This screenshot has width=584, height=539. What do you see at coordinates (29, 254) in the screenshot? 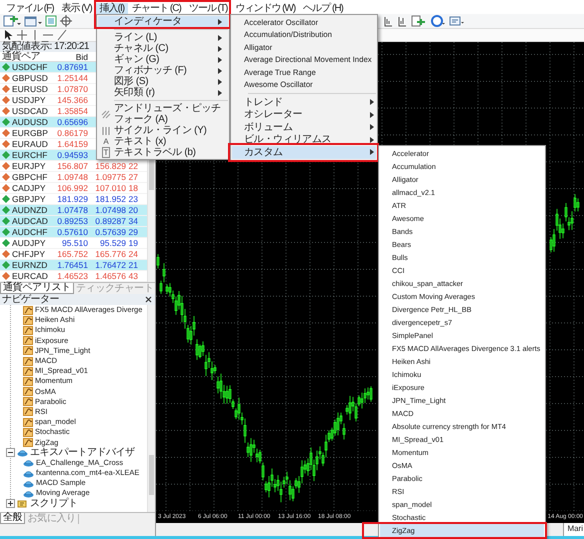
I see `currency-pair: CHFJPY` at bounding box center [29, 254].